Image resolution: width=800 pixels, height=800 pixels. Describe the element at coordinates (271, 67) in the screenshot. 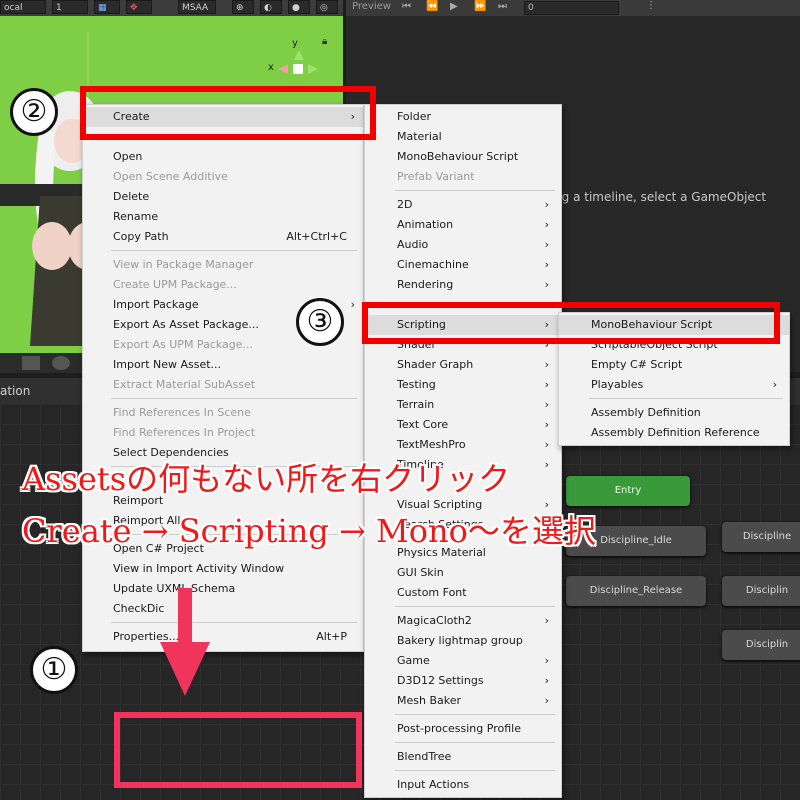

I see `gizmo-x-label: x` at that location.